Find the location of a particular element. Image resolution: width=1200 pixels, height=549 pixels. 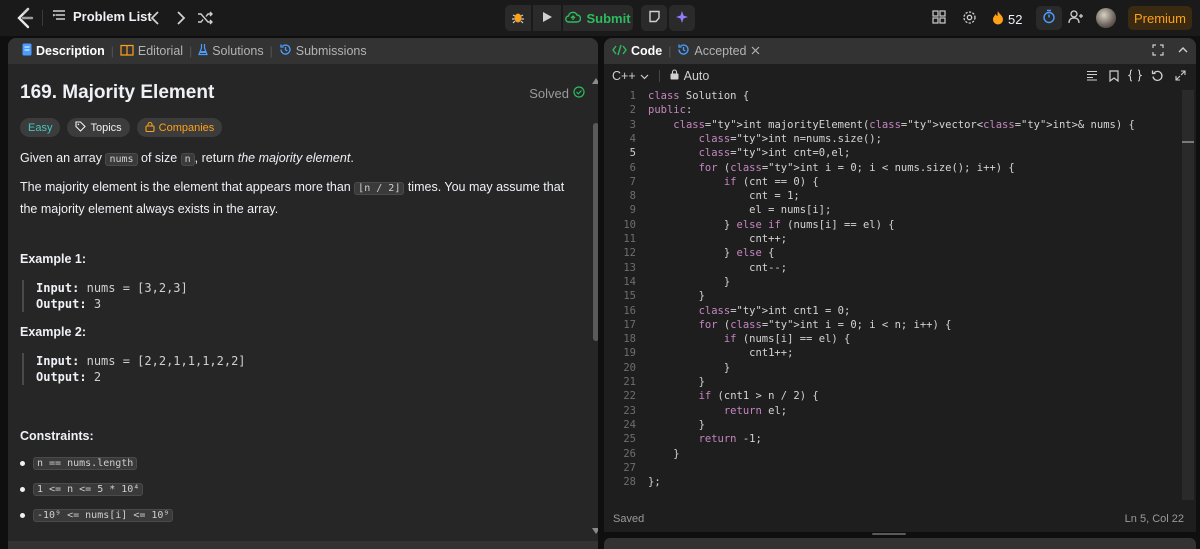

line-number: 24 is located at coordinates (629, 424).